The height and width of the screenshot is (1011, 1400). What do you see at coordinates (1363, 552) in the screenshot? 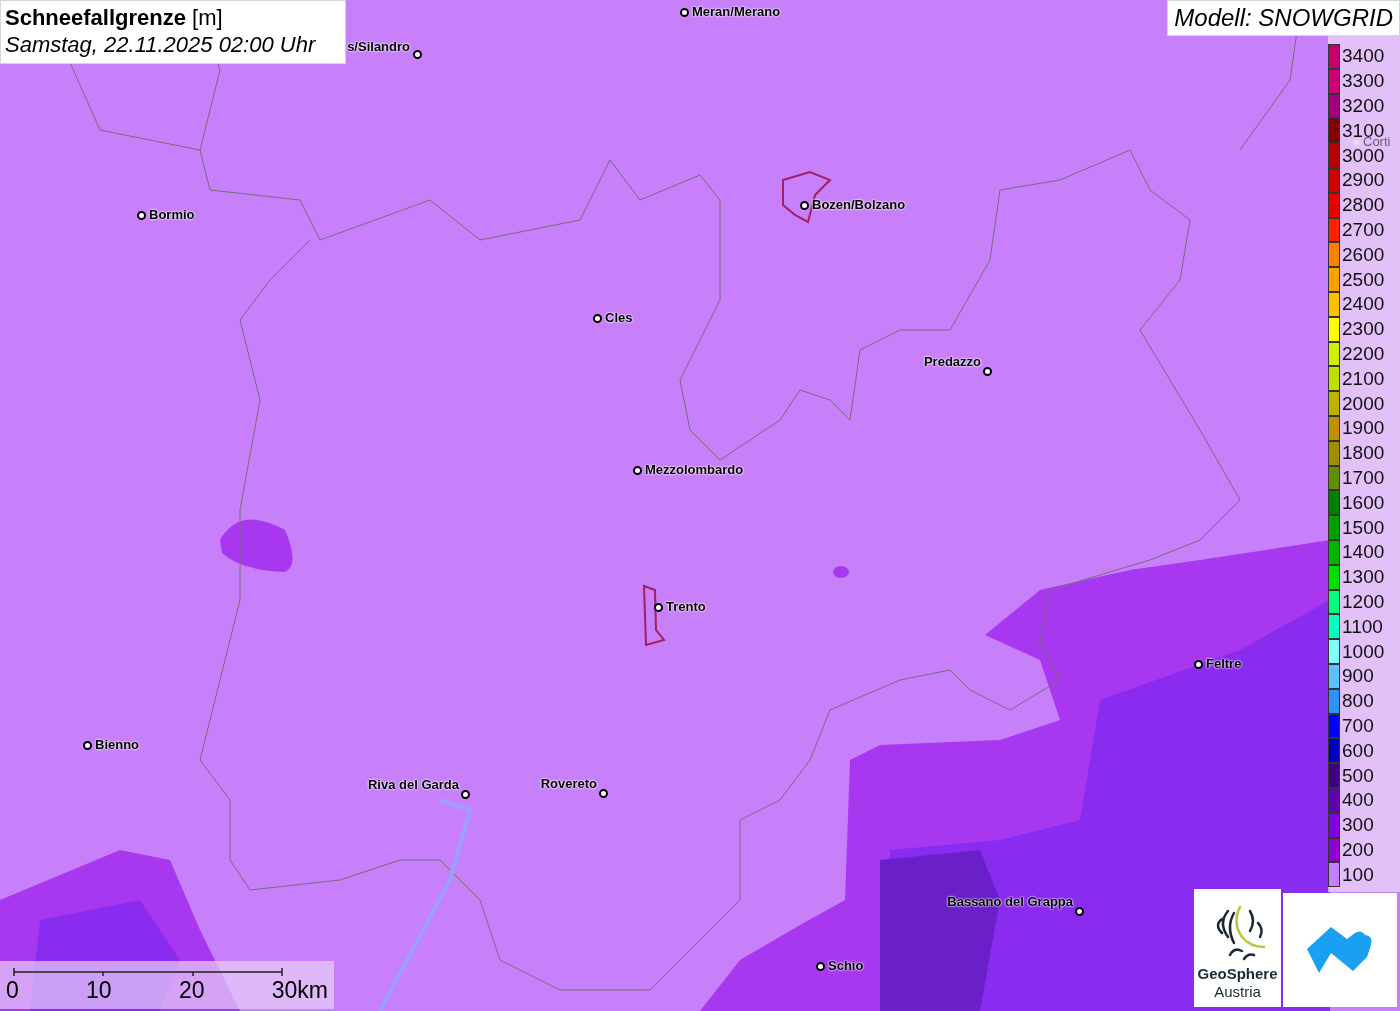
I see `legend-label: 1400` at bounding box center [1363, 552].